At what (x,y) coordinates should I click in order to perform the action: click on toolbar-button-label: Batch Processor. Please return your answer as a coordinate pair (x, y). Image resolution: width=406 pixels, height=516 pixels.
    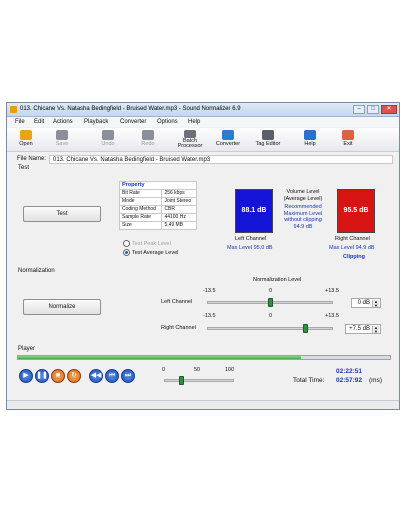
    Looking at the image, I should click on (190, 143).